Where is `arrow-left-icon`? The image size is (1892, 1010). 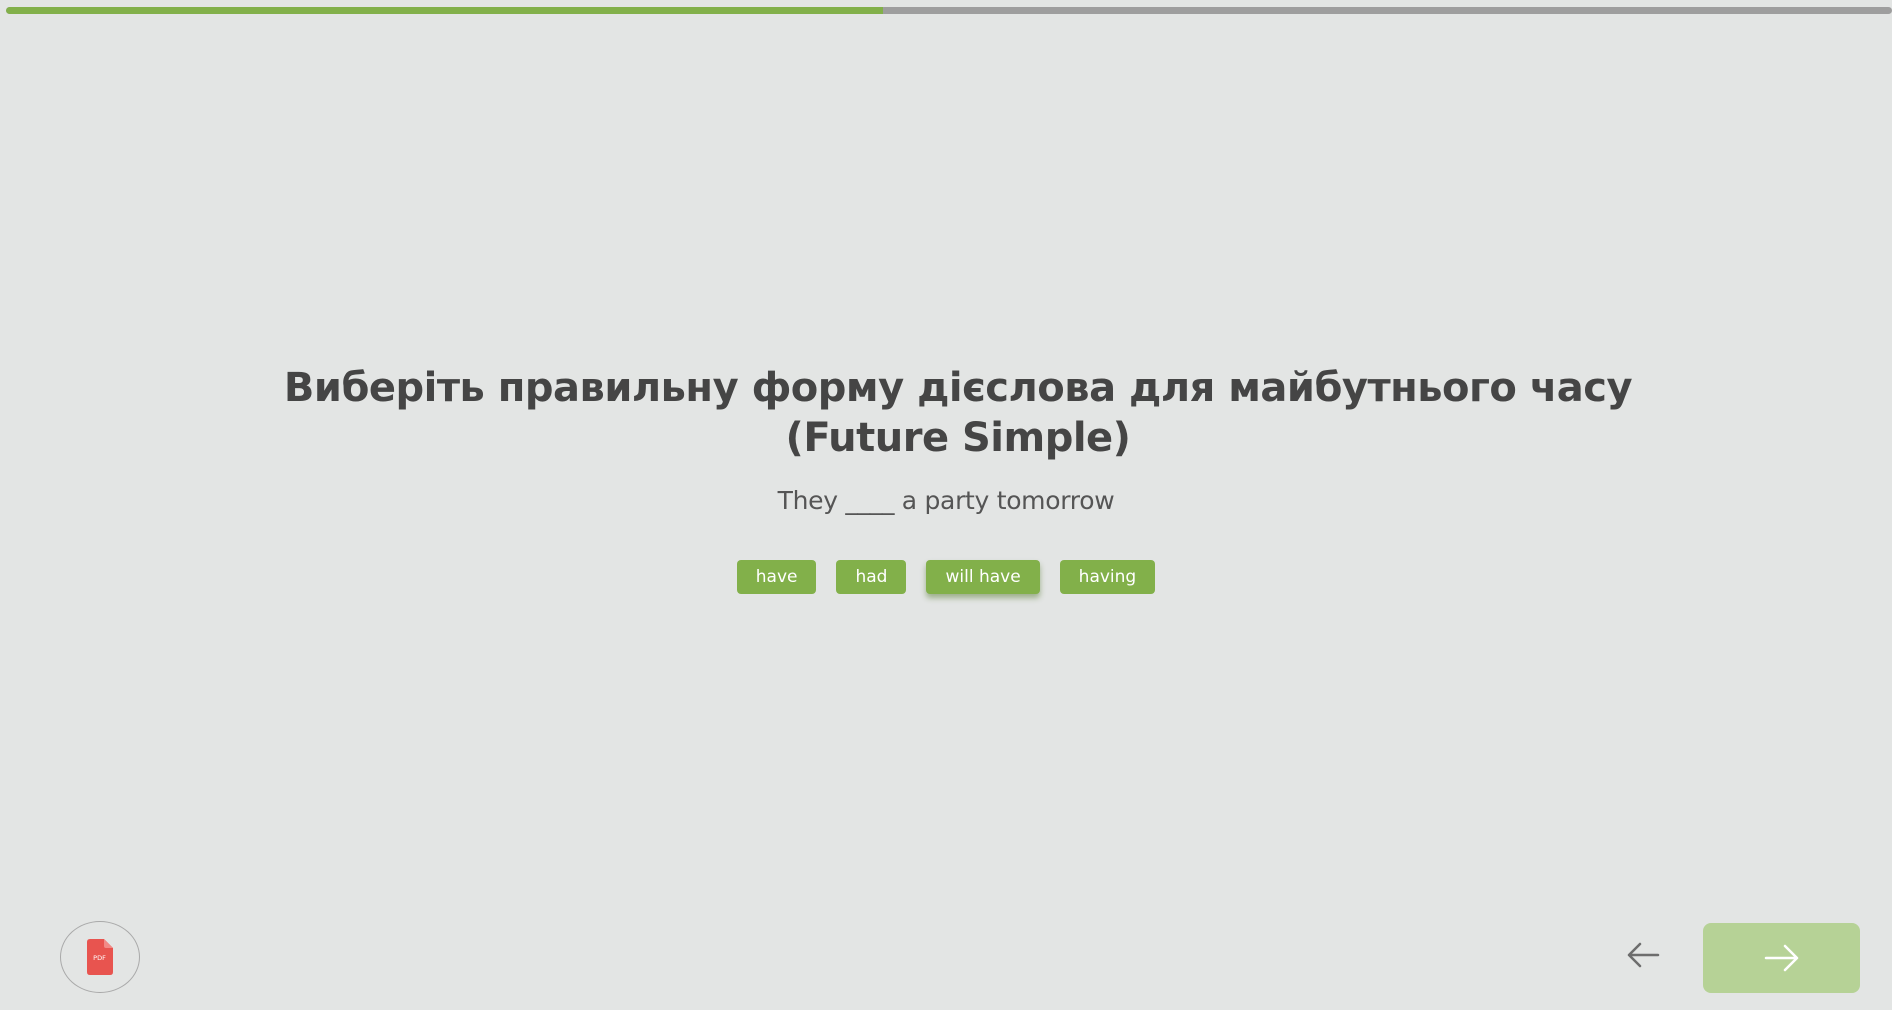
arrow-left-icon is located at coordinates (1643, 955).